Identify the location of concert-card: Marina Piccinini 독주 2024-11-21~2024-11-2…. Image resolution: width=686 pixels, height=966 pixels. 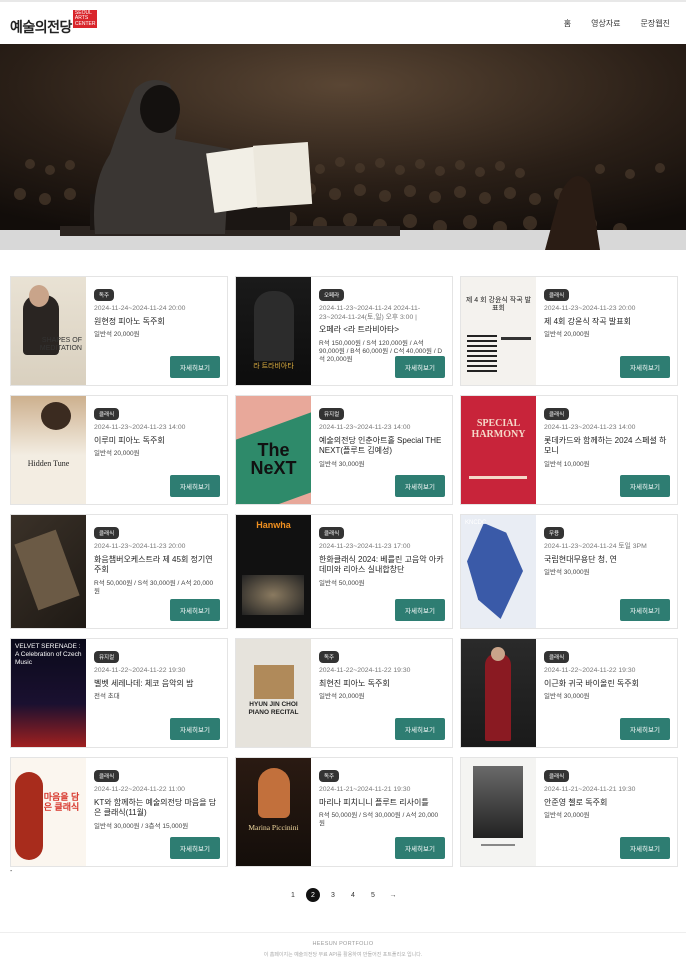
(344, 812).